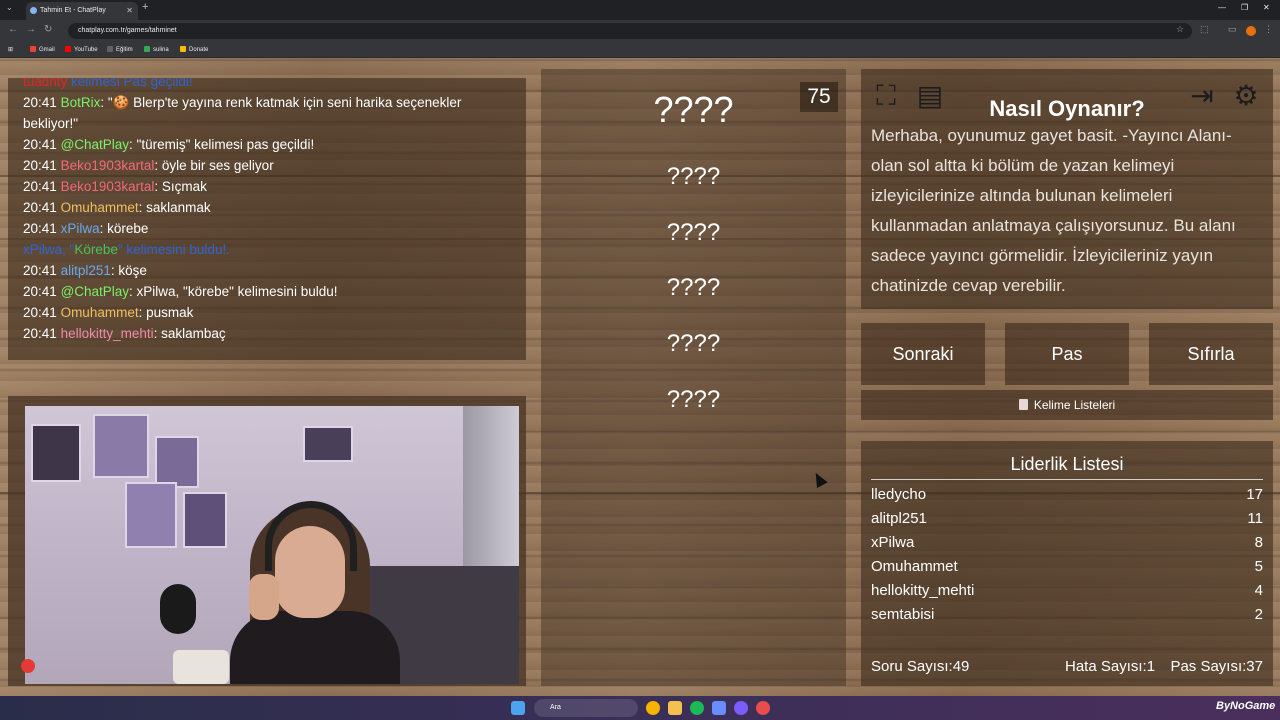 The height and width of the screenshot is (720, 1280). What do you see at coordinates (1067, 467) in the screenshot?
I see `leaderboard-title: Liderlik Listesi` at bounding box center [1067, 467].